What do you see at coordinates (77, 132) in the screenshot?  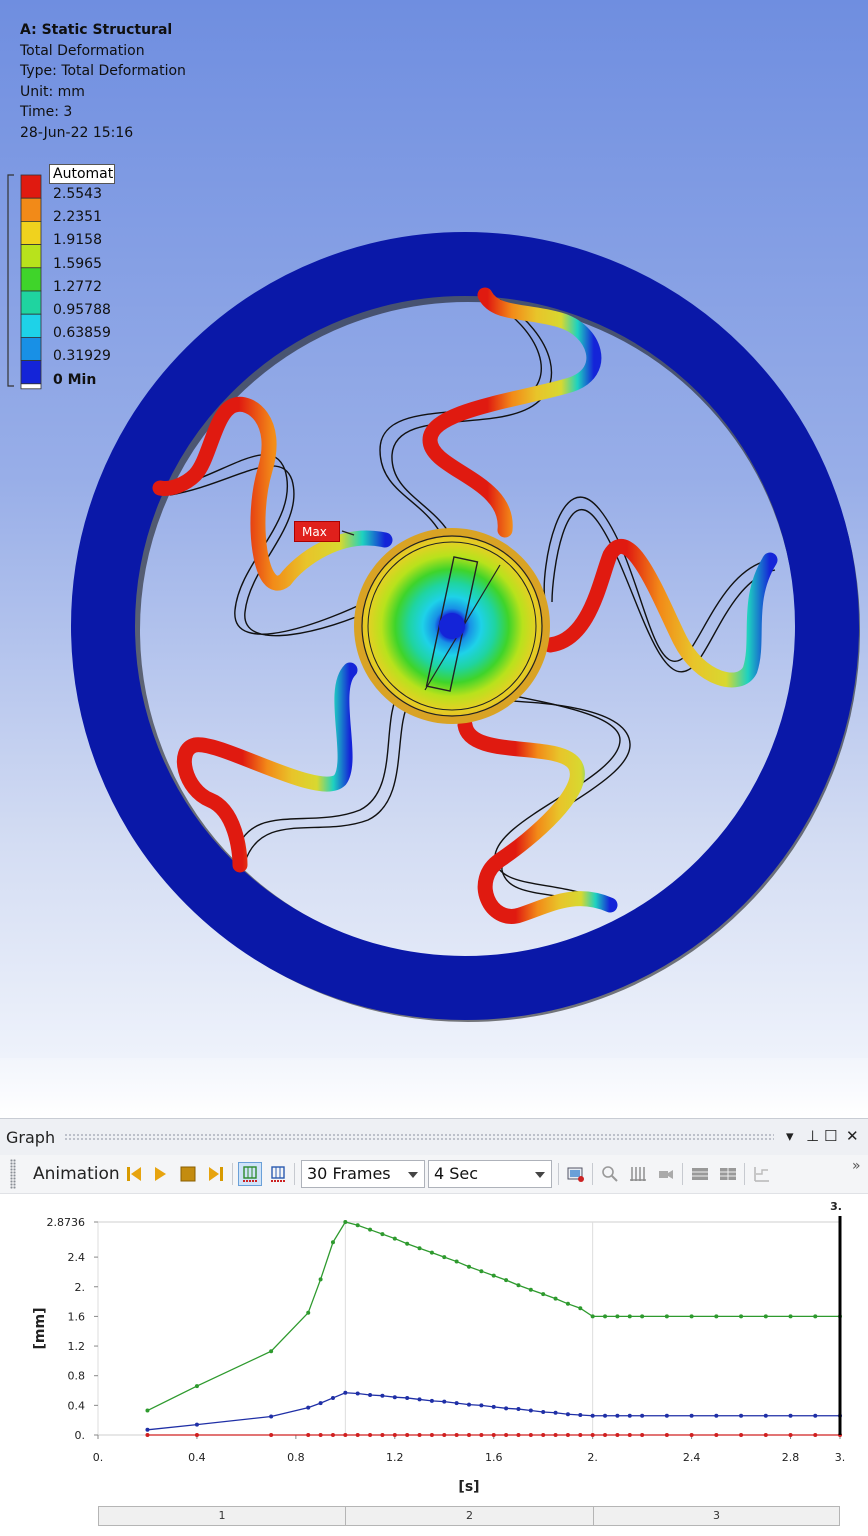 I see `result-timestamp: 28-Jun-22 15:16` at bounding box center [77, 132].